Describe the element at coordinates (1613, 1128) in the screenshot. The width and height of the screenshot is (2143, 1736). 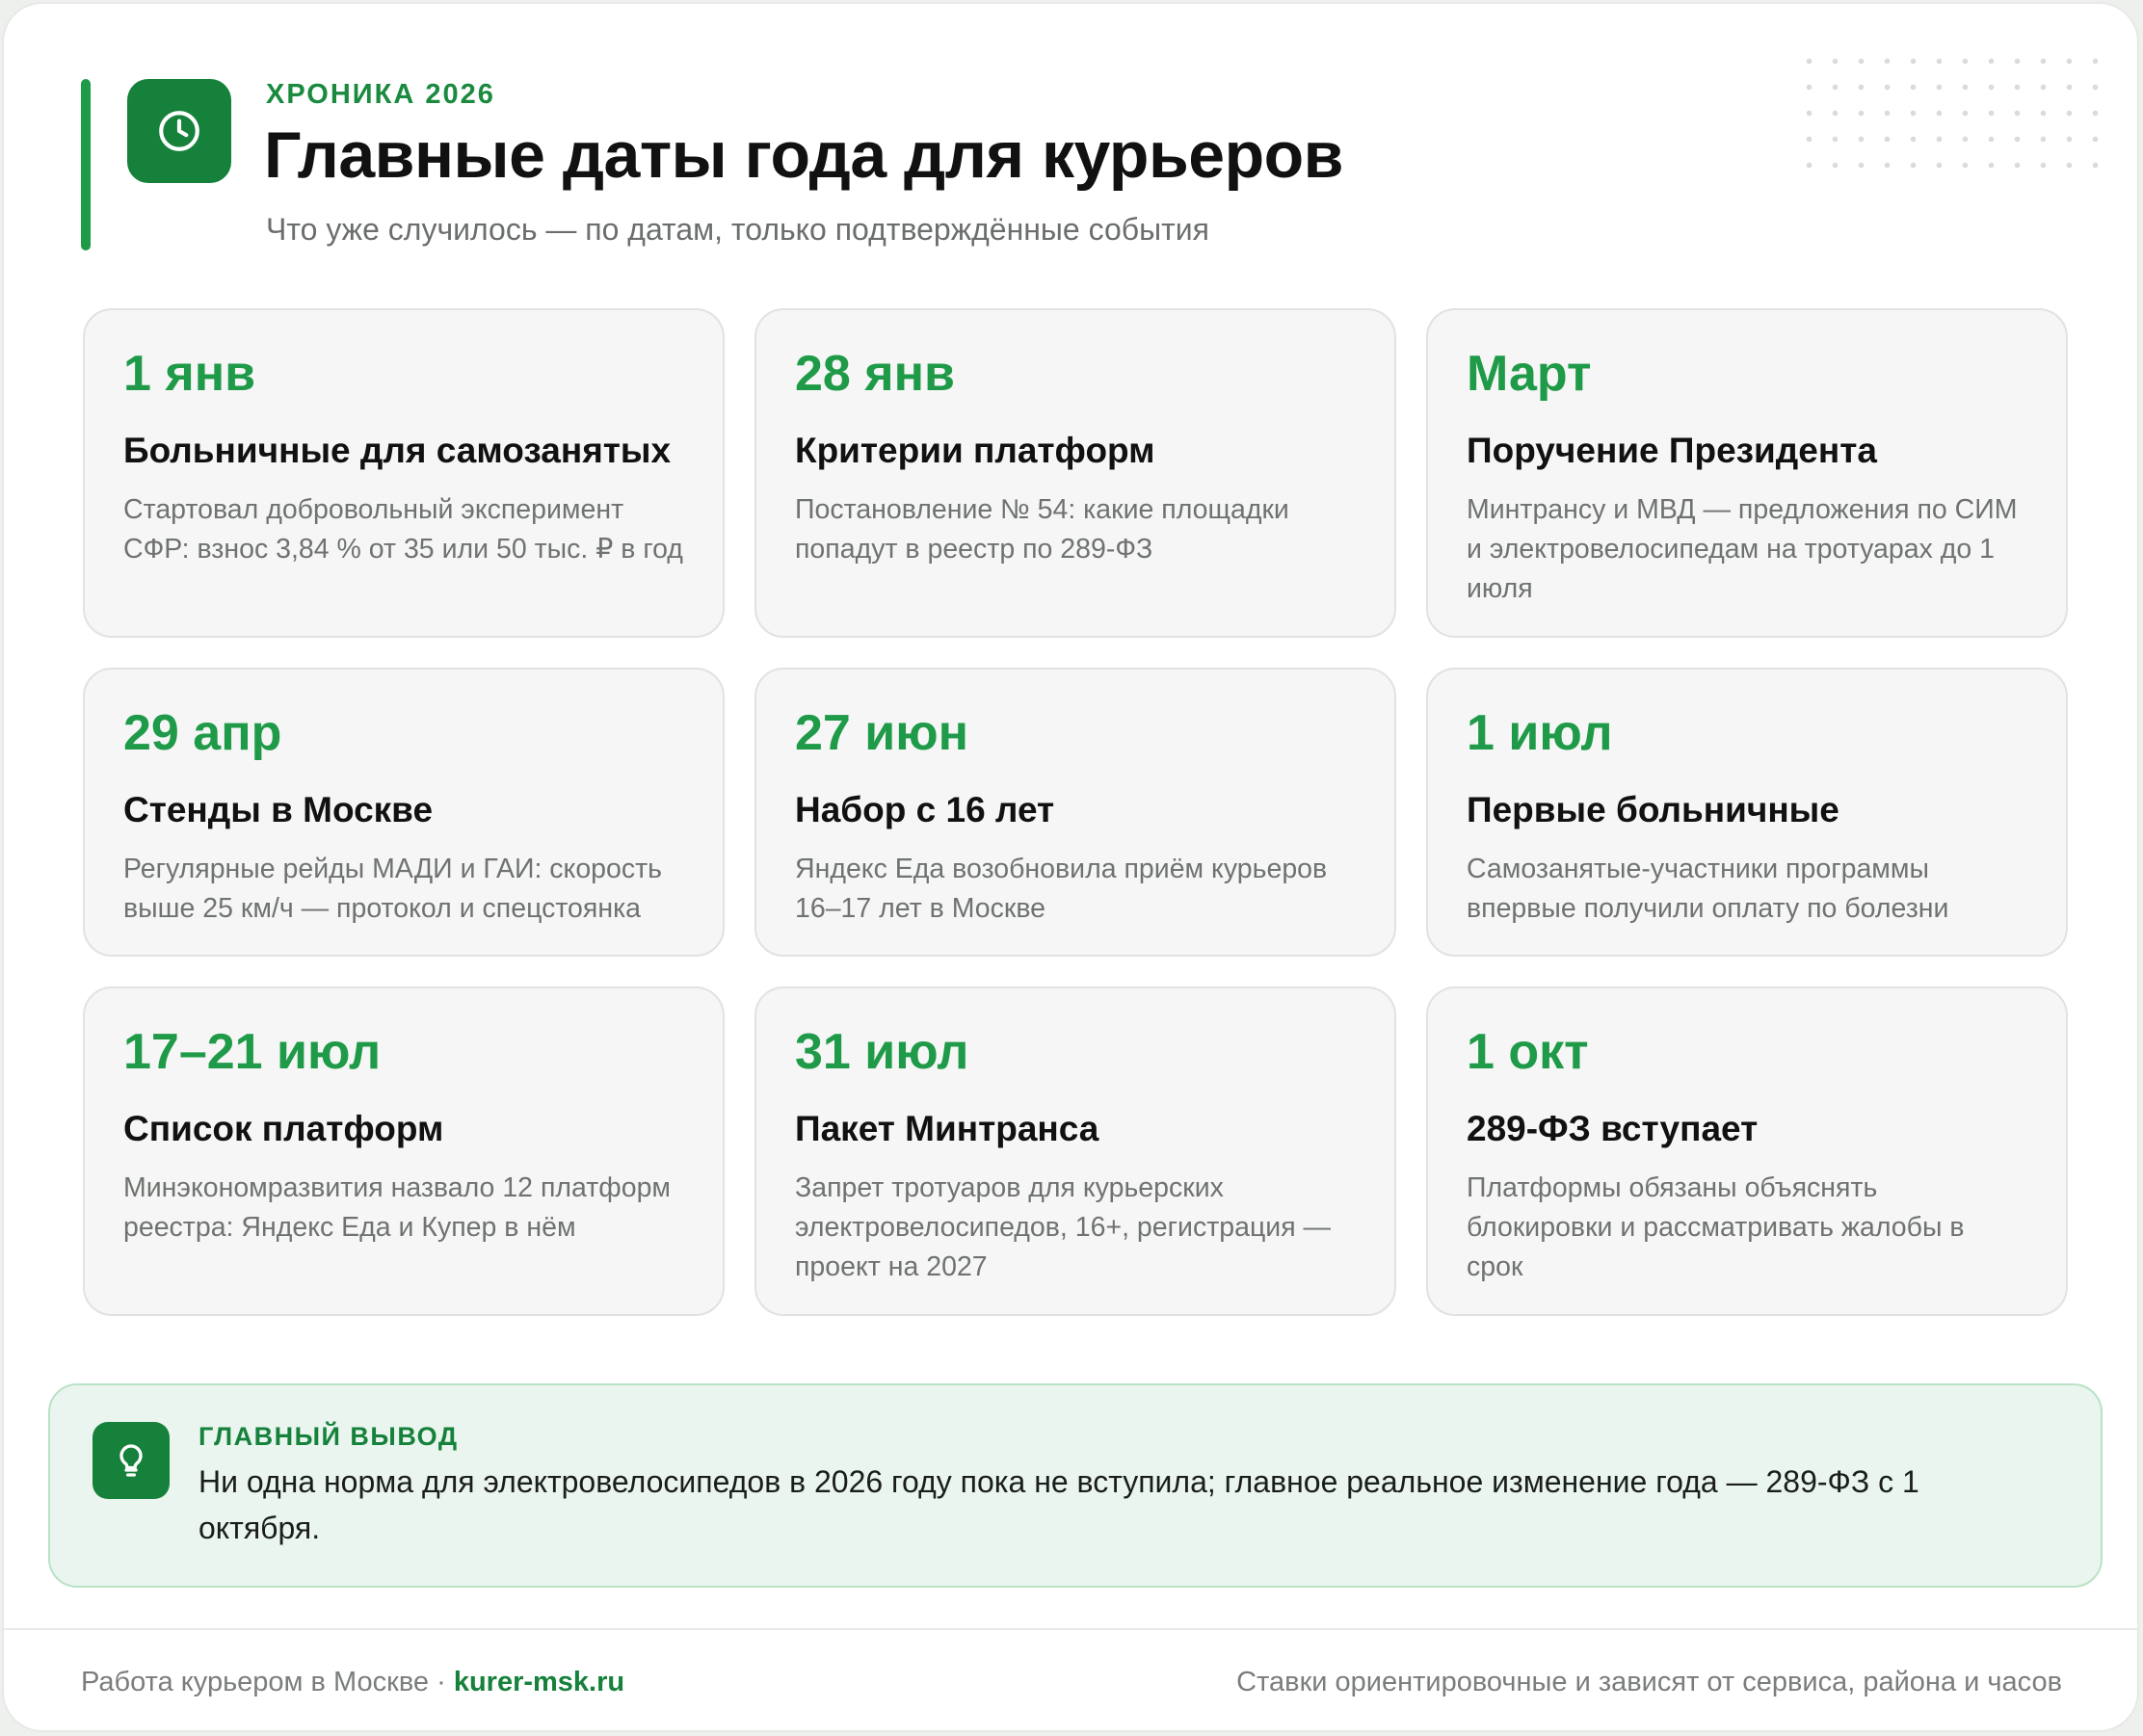
I see `event-title: 289-ФЗ вступает` at that location.